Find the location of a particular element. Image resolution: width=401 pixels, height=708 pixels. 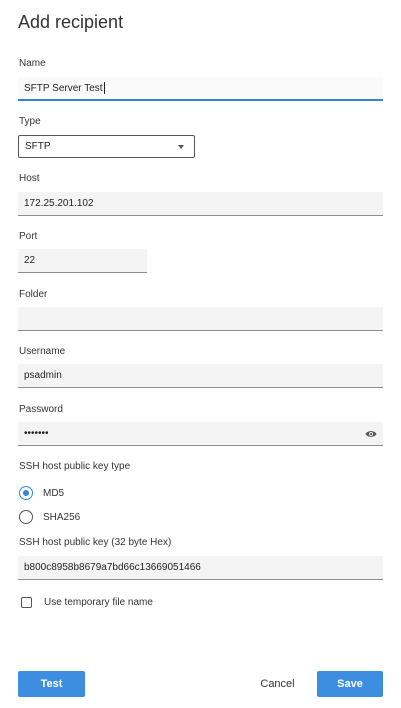

folder-field is located at coordinates (200, 319).